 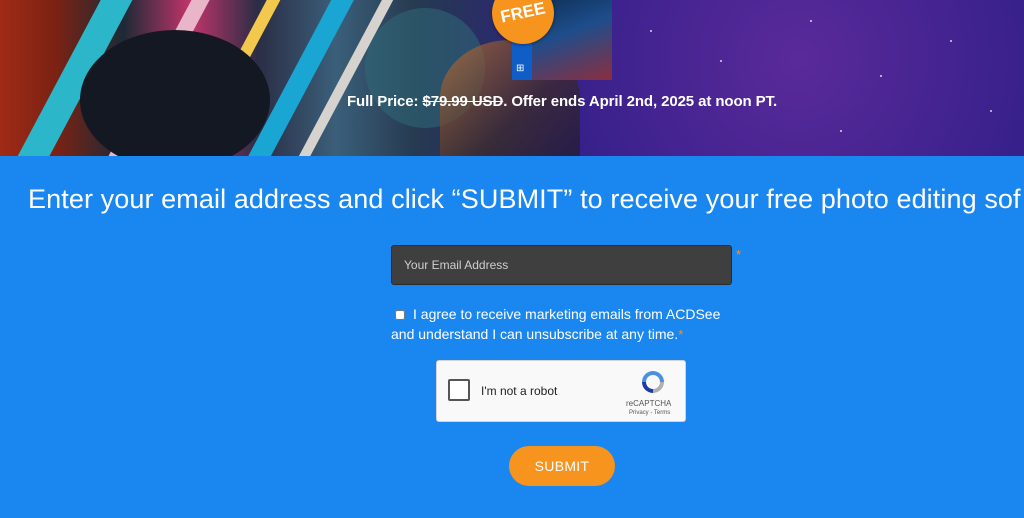 What do you see at coordinates (562, 466) in the screenshot?
I see `submit-button: SUBMIT` at bounding box center [562, 466].